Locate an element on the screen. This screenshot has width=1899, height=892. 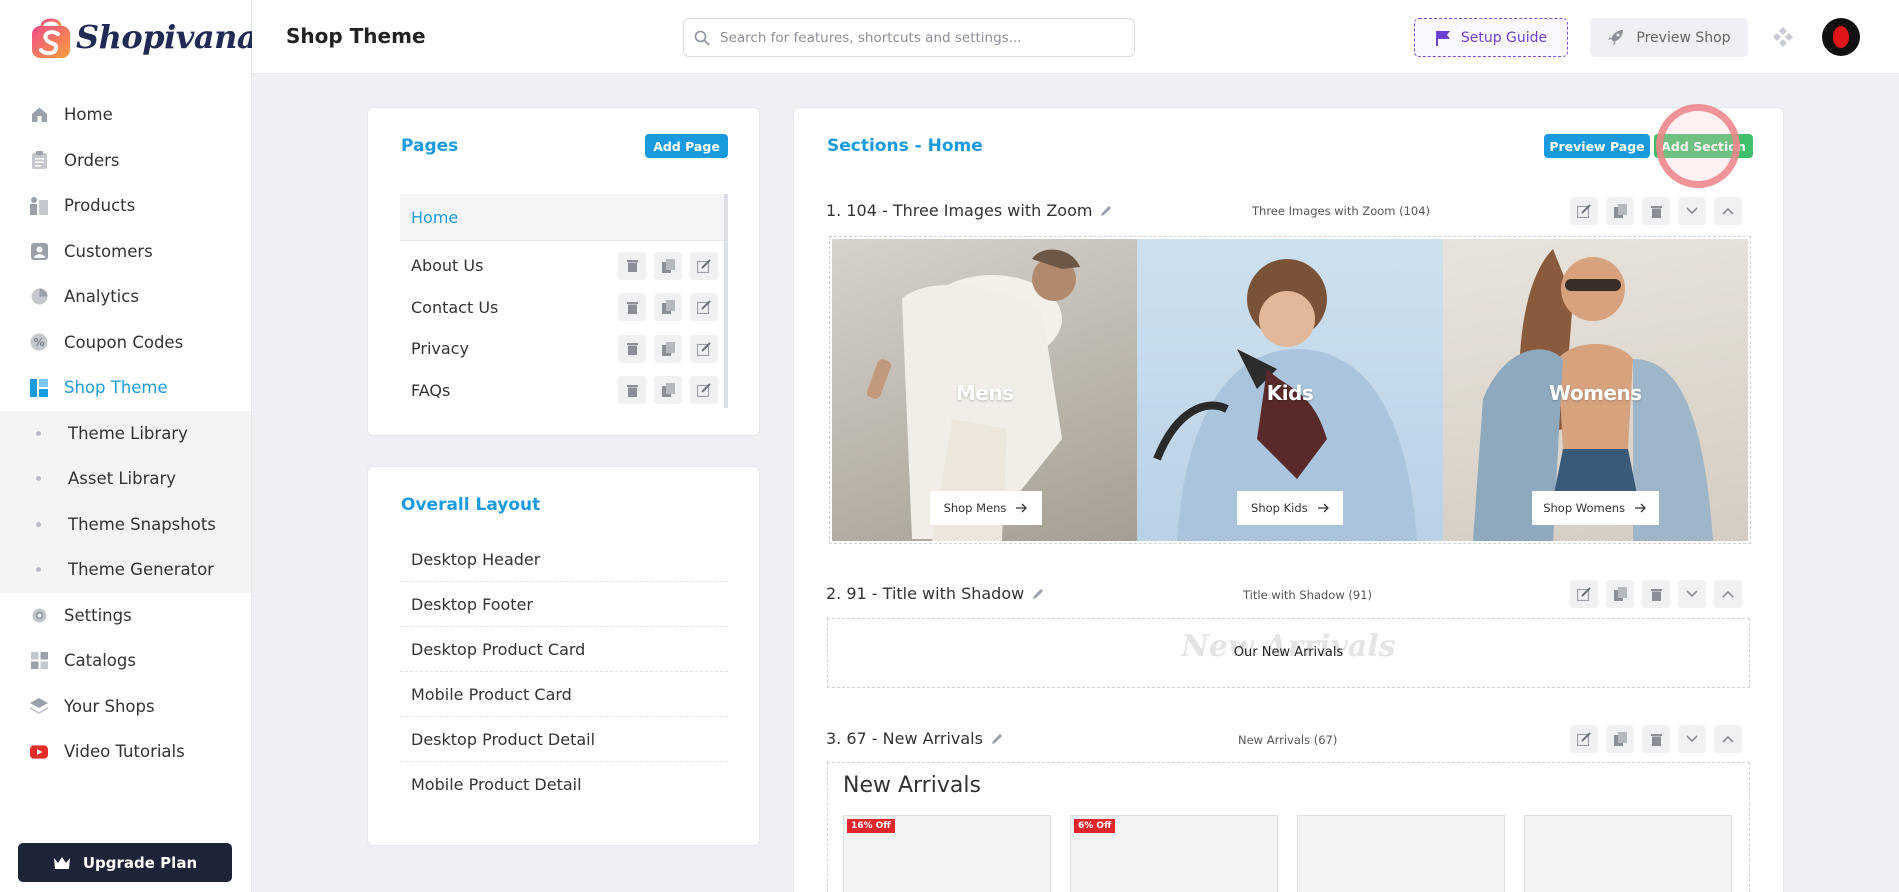
search-box is located at coordinates (909, 37).